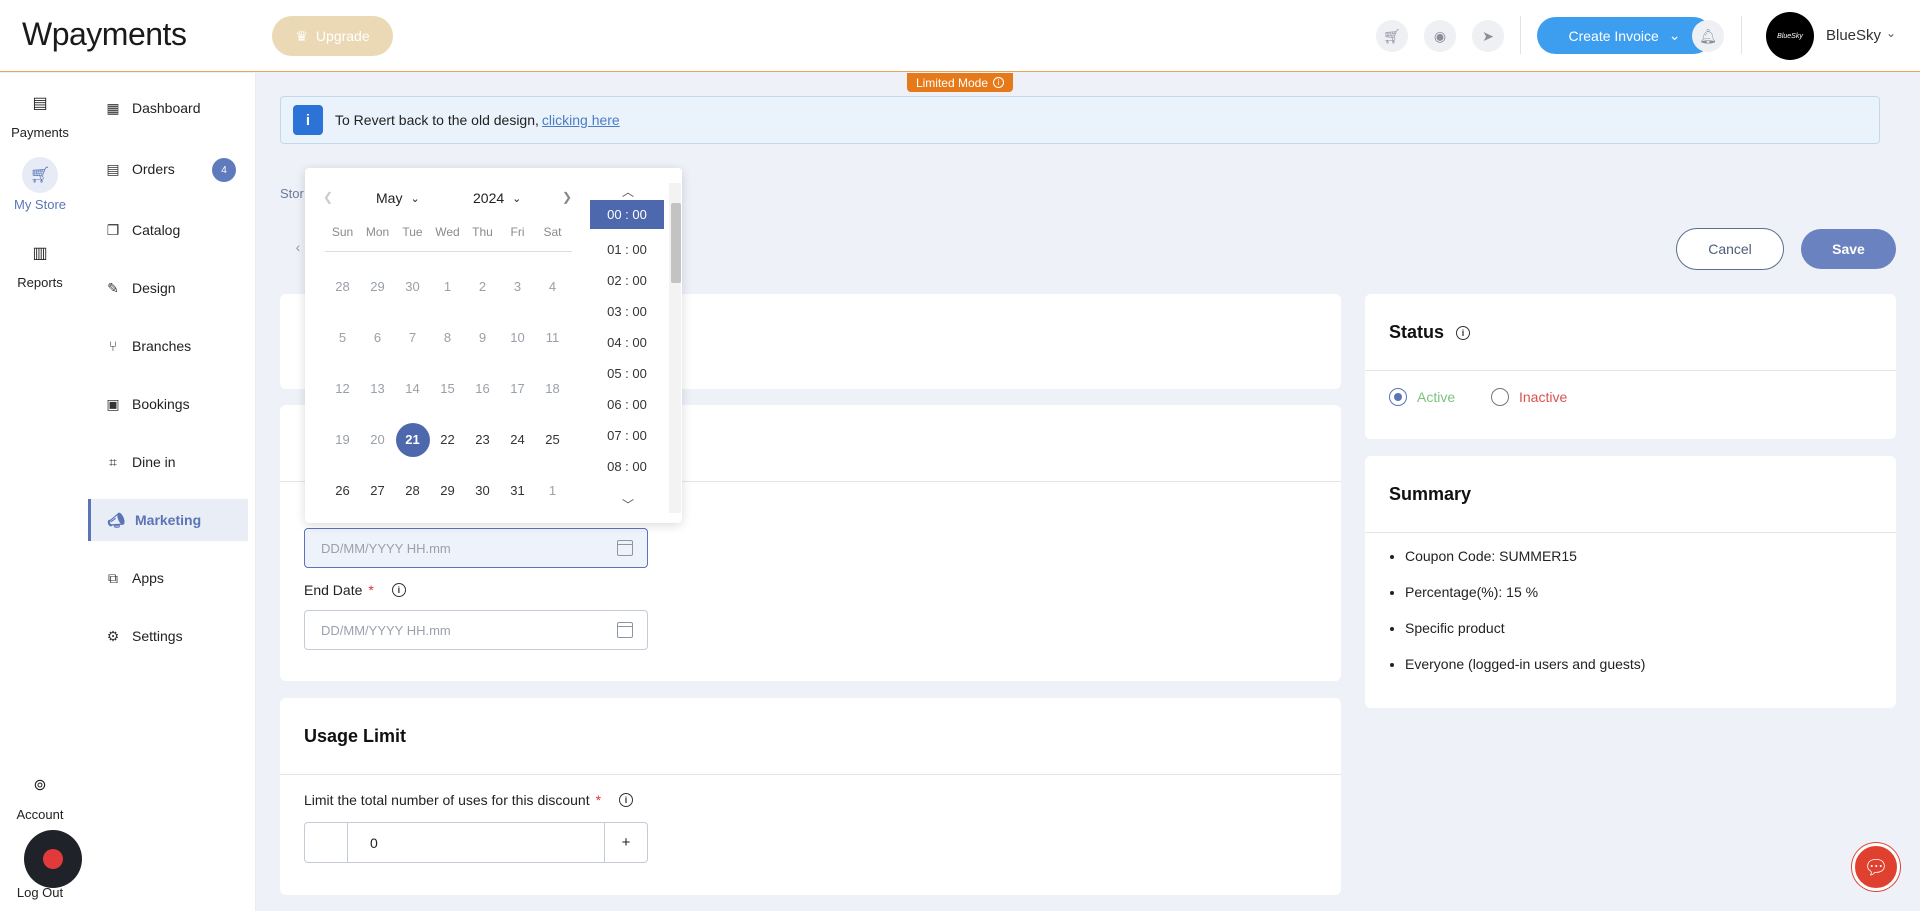 This screenshot has height=911, width=1920. Describe the element at coordinates (552, 286) in the screenshot. I see `calendar-day: 4` at that location.